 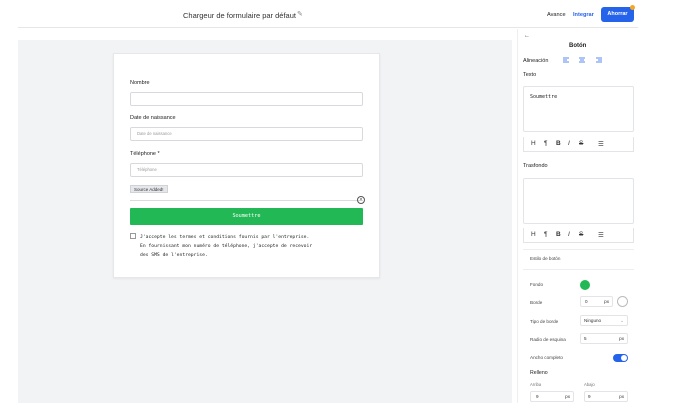 I want to click on phone-input: Téléphone, so click(x=246, y=170).